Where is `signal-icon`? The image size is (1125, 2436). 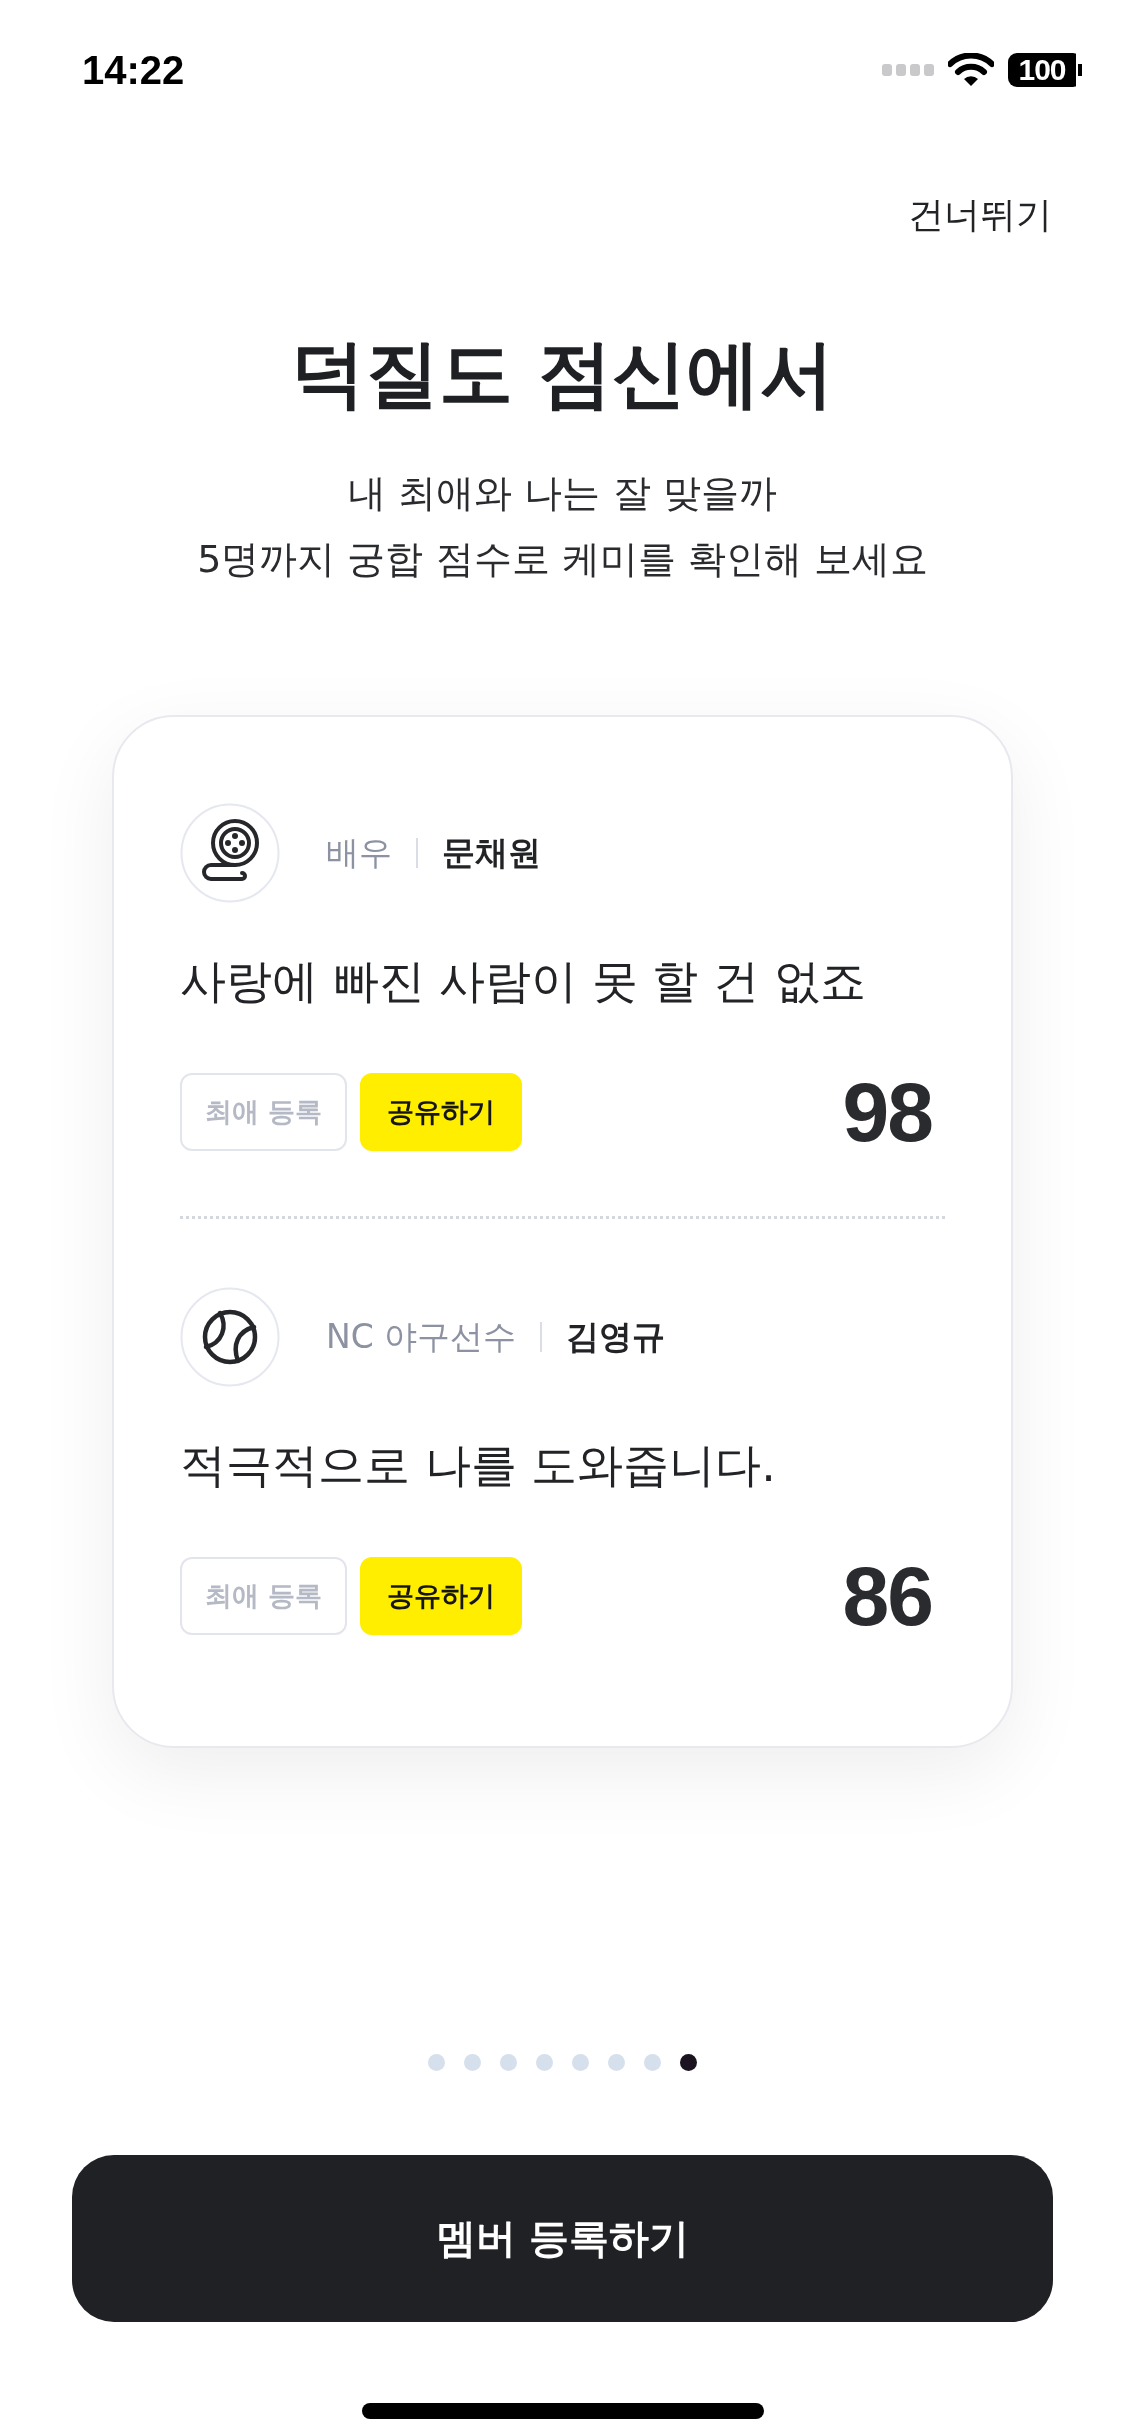 signal-icon is located at coordinates (908, 70).